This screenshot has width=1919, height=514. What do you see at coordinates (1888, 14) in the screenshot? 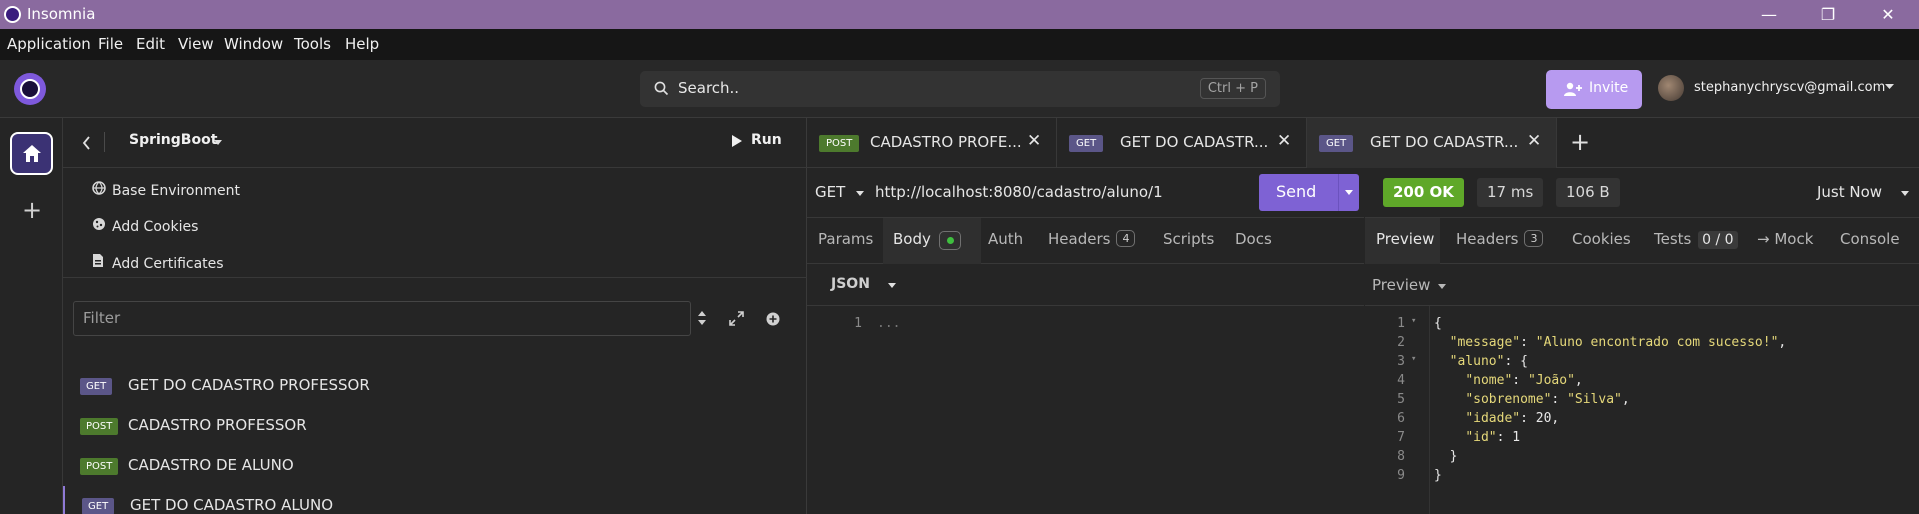
I see `close-window-button: ✕` at bounding box center [1888, 14].